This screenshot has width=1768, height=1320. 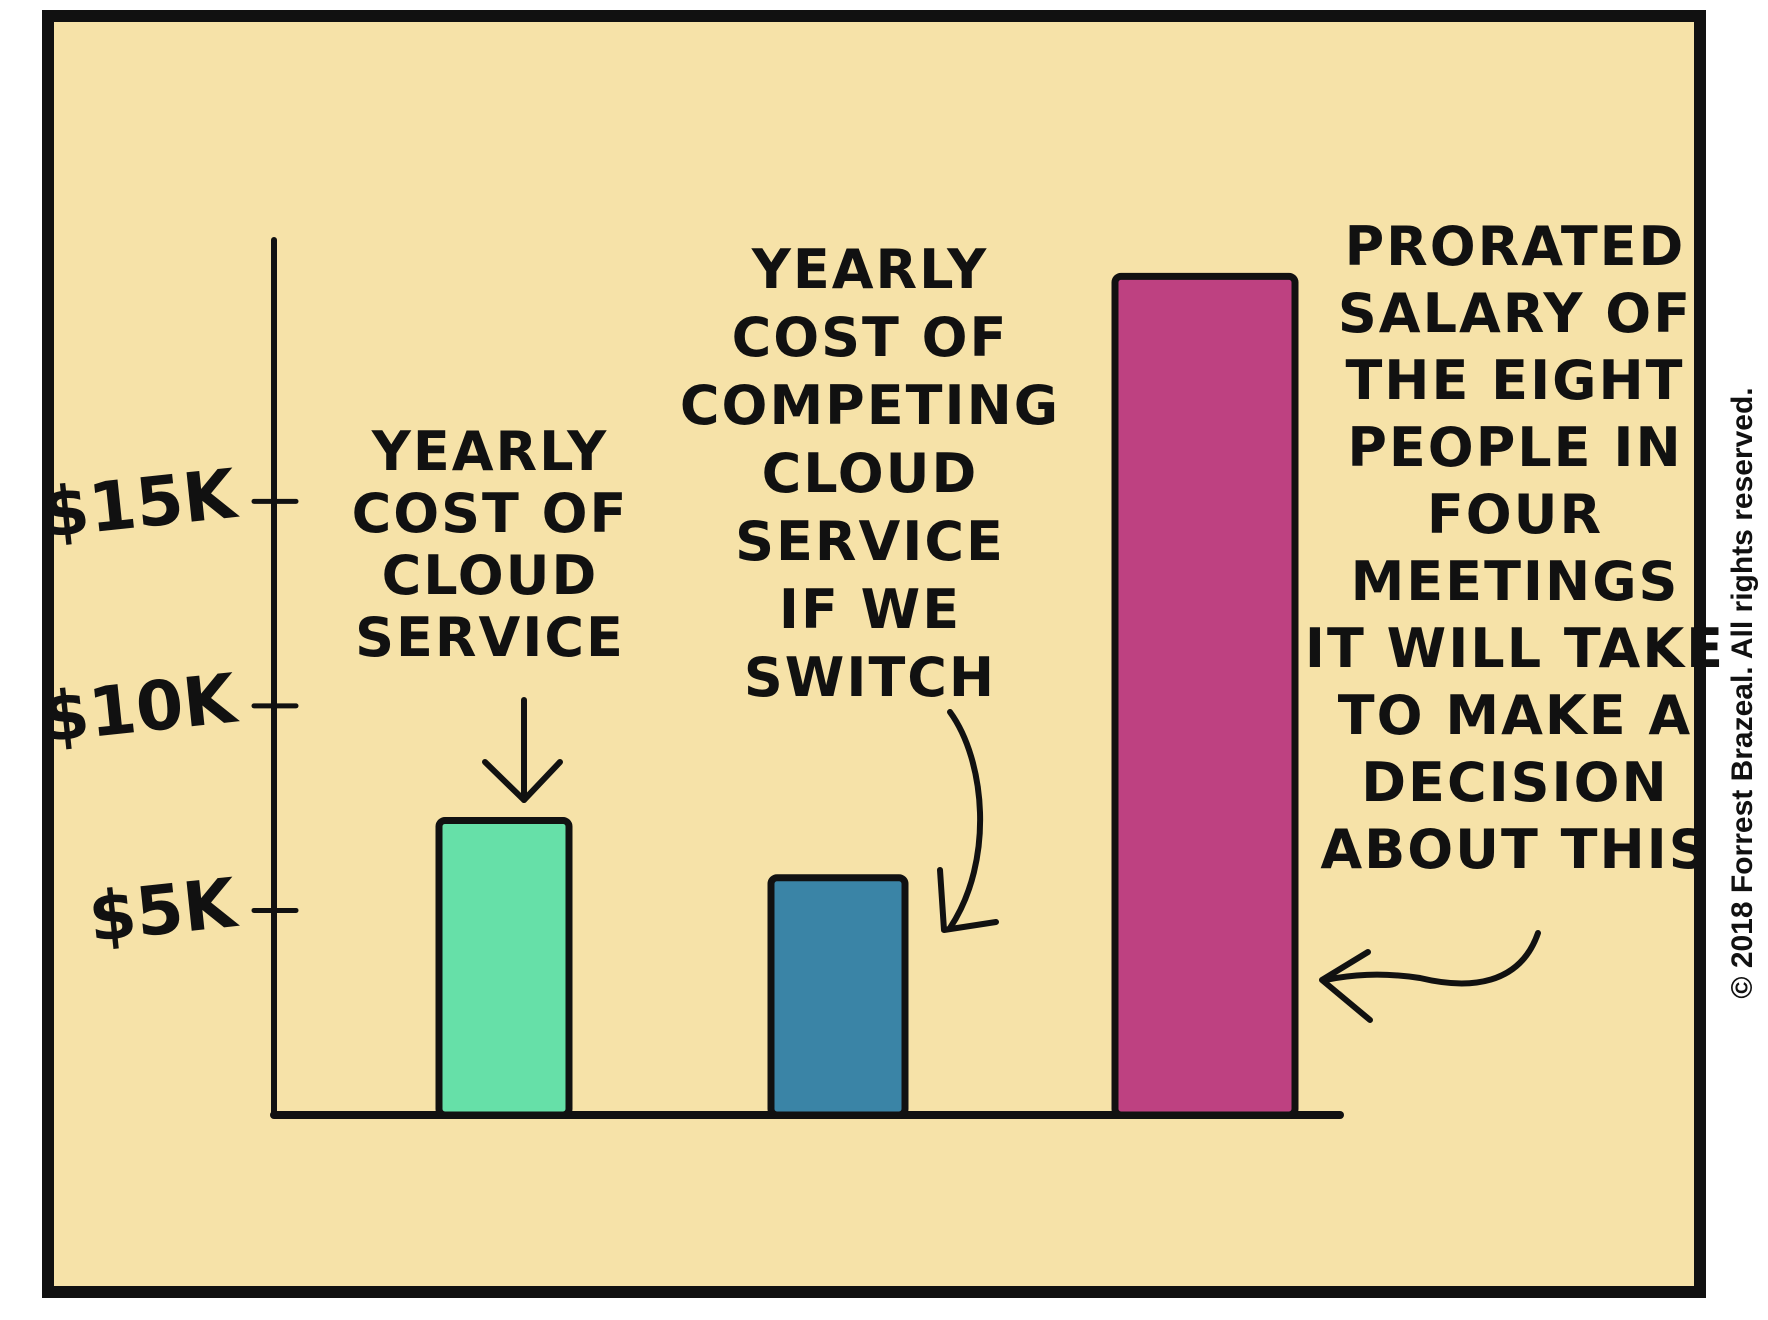 What do you see at coordinates (1514, 447) in the screenshot?
I see `annotation-line: PEOPLE IN` at bounding box center [1514, 447].